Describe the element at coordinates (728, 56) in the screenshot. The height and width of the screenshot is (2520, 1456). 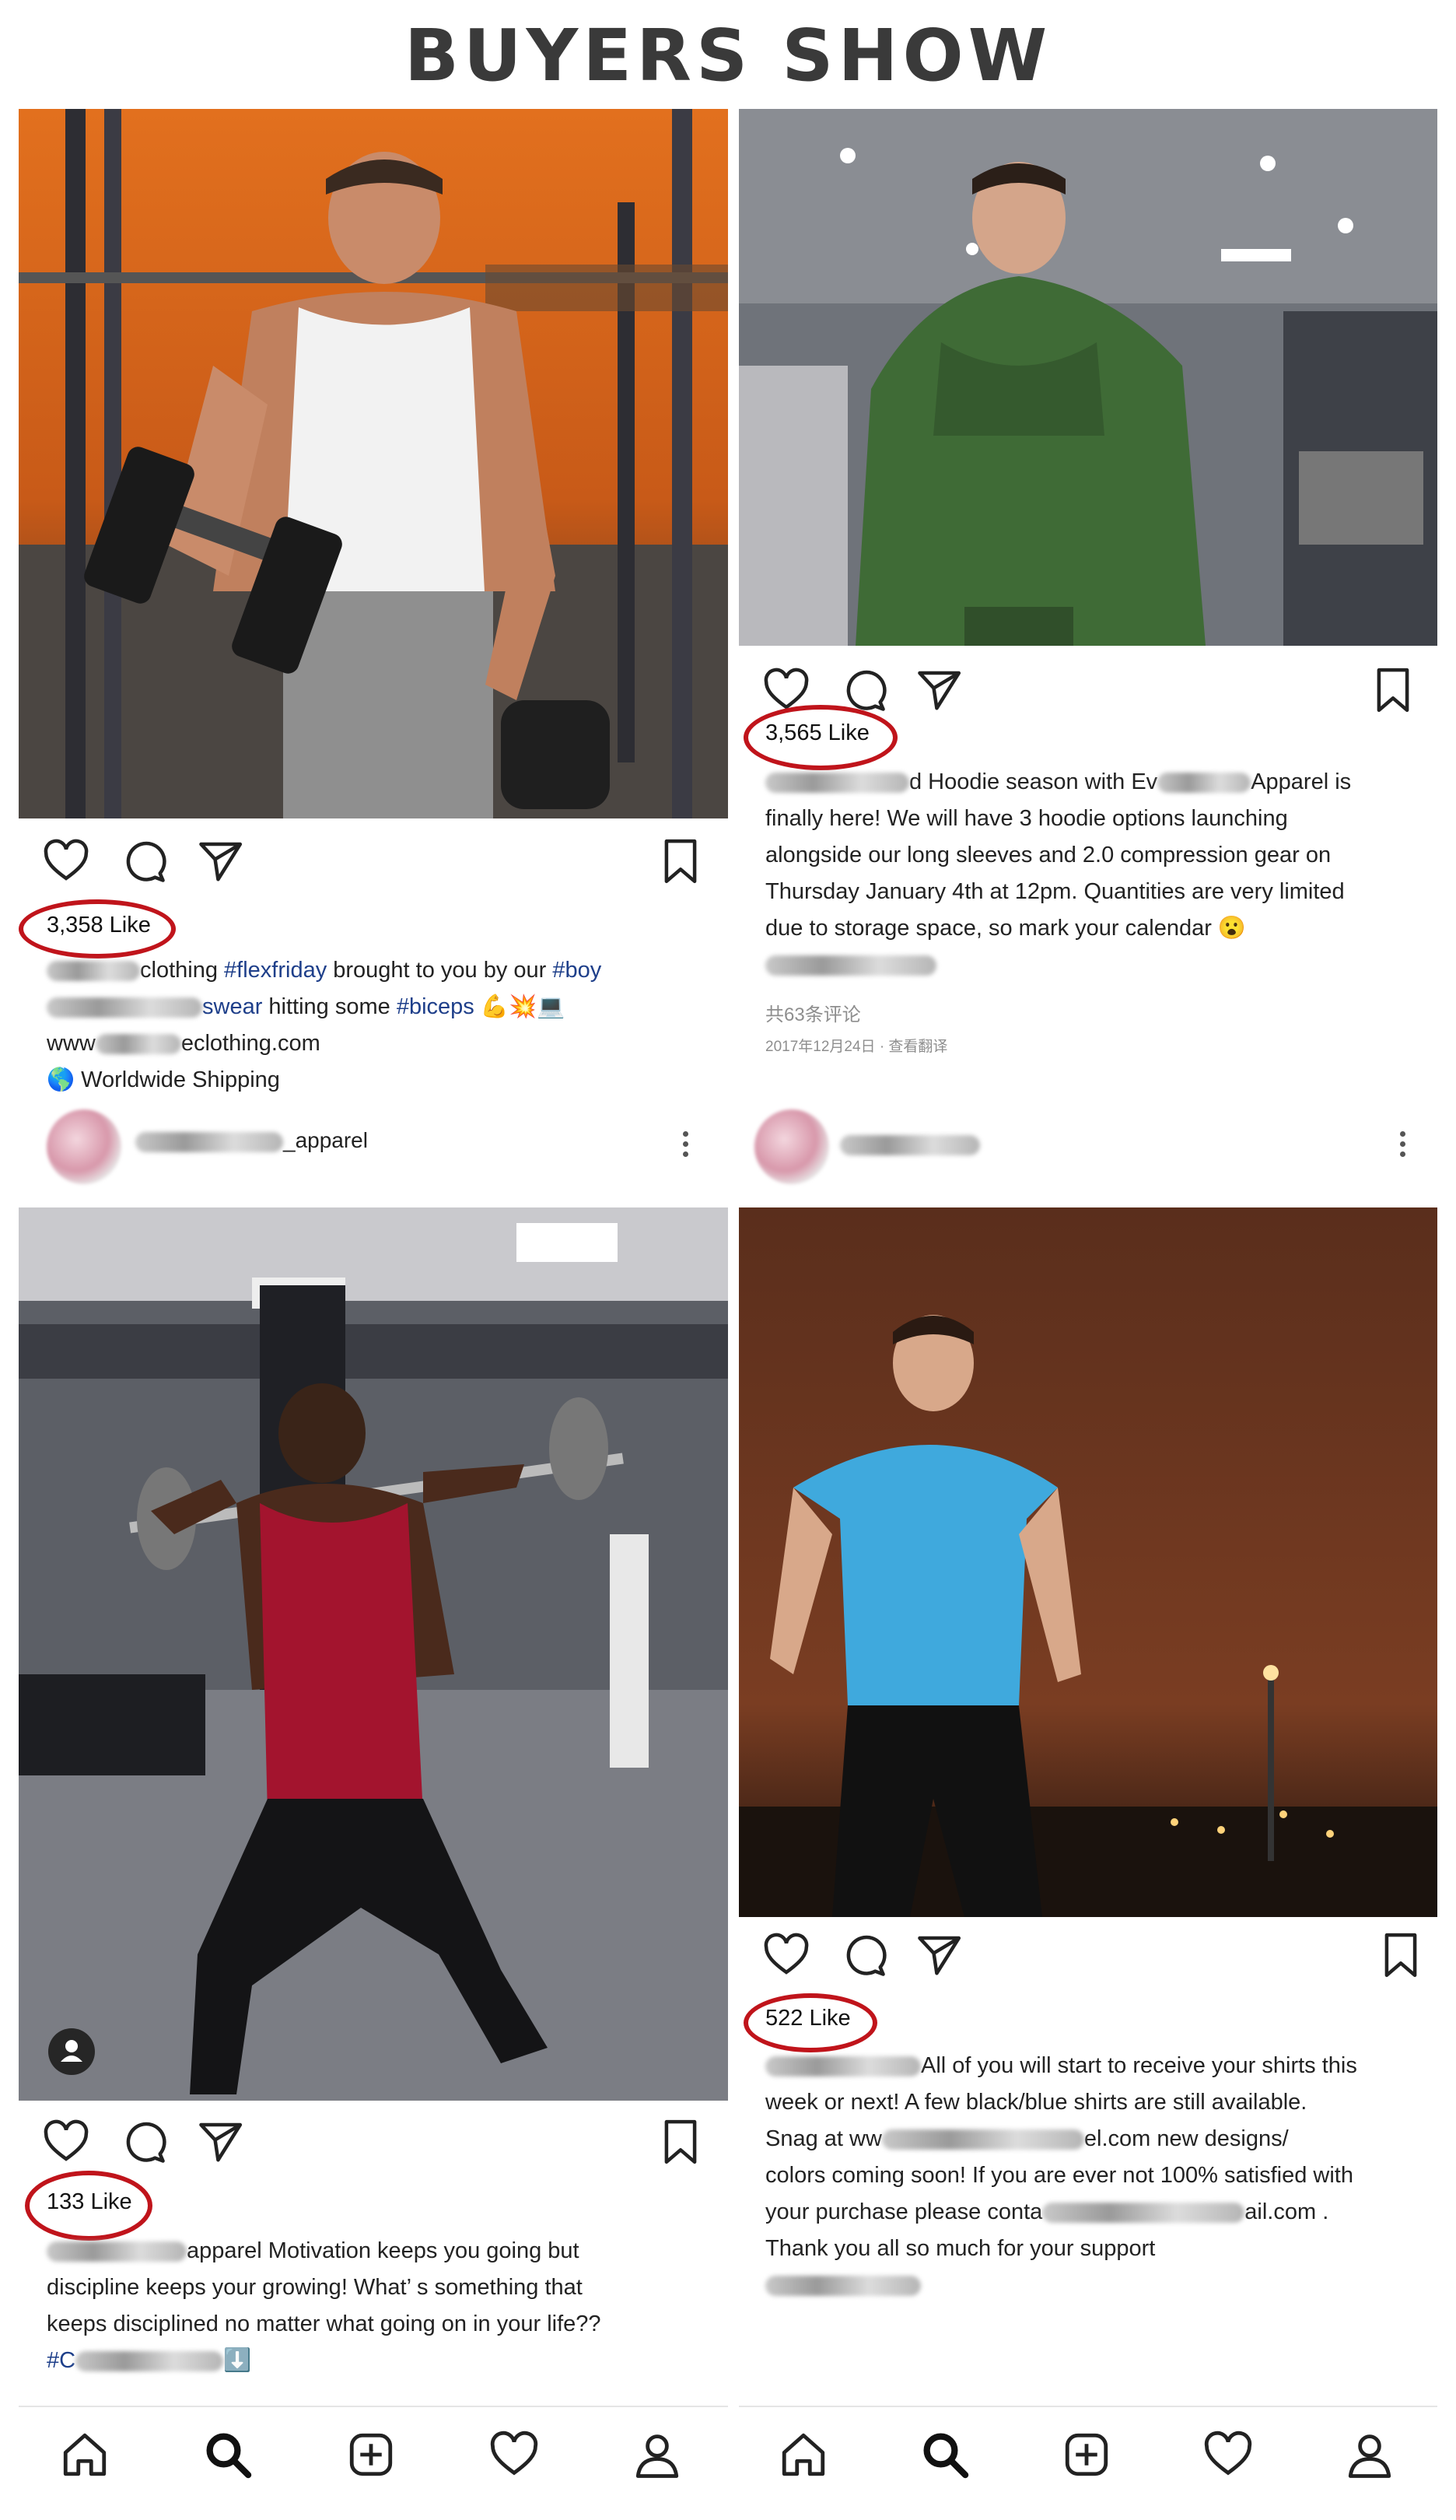
I see `page-title: BUYERS SHOW` at that location.